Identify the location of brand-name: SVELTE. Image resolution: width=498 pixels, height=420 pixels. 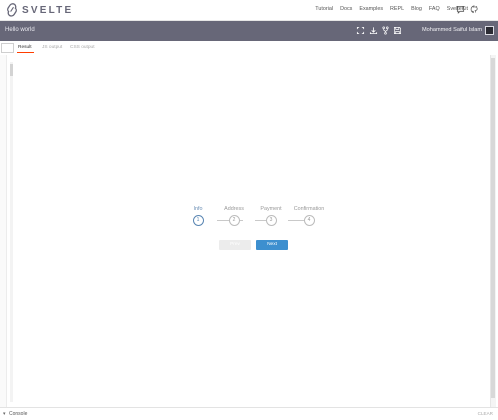
(48, 10).